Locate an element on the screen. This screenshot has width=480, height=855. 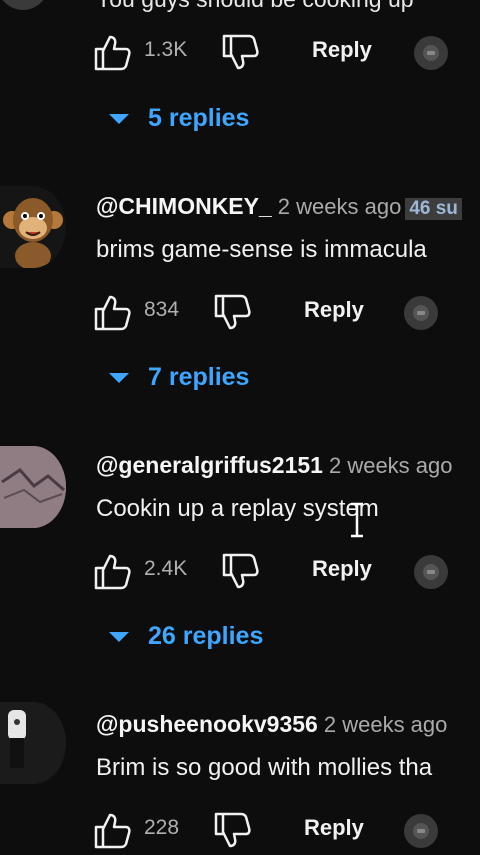
replies-toggle: 5 replies is located at coordinates (178, 118).